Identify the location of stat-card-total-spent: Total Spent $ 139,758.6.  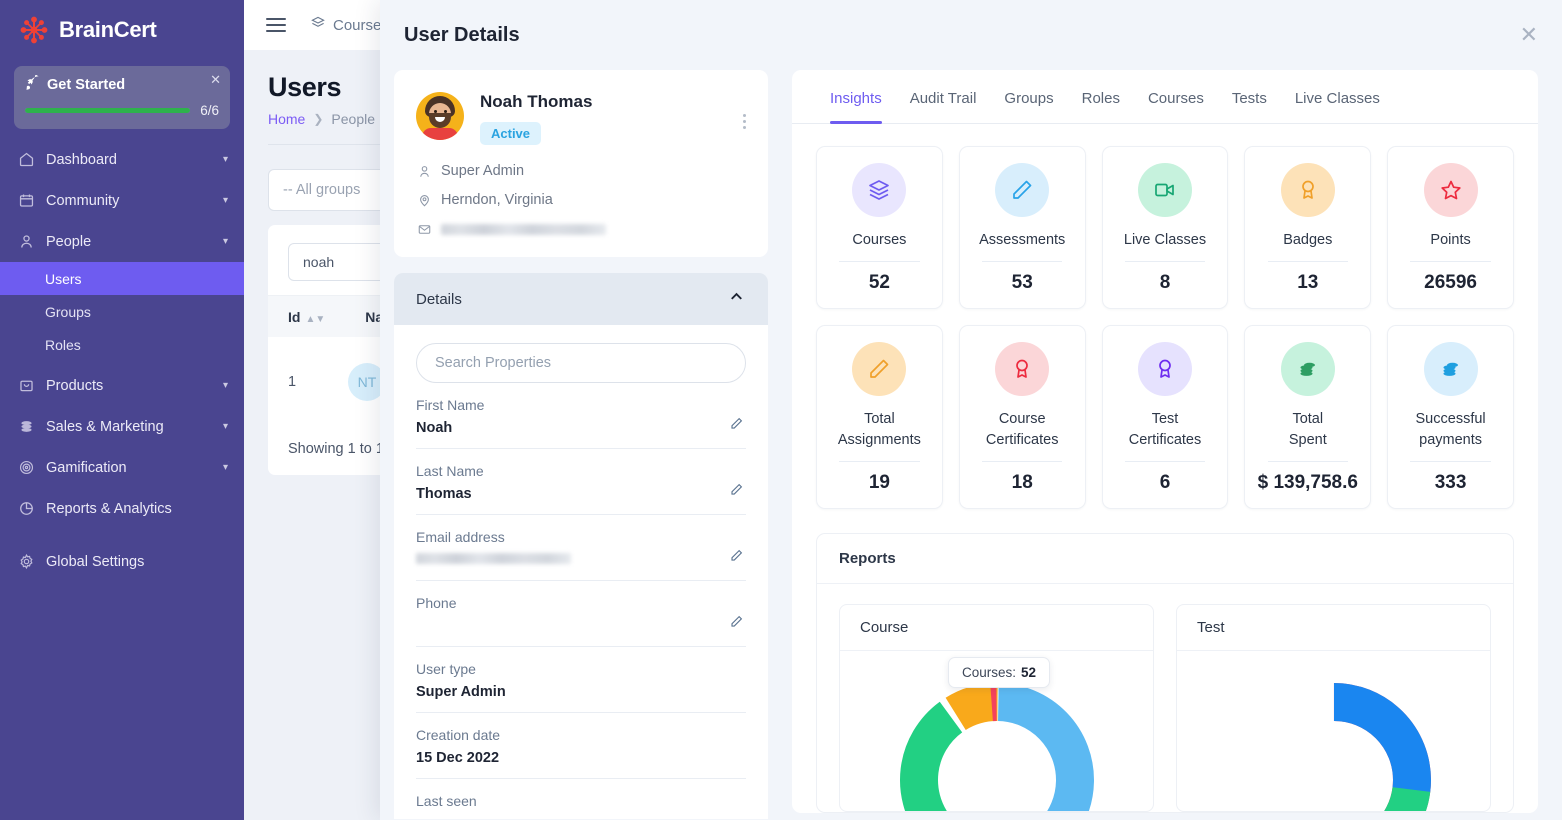
(1308, 417).